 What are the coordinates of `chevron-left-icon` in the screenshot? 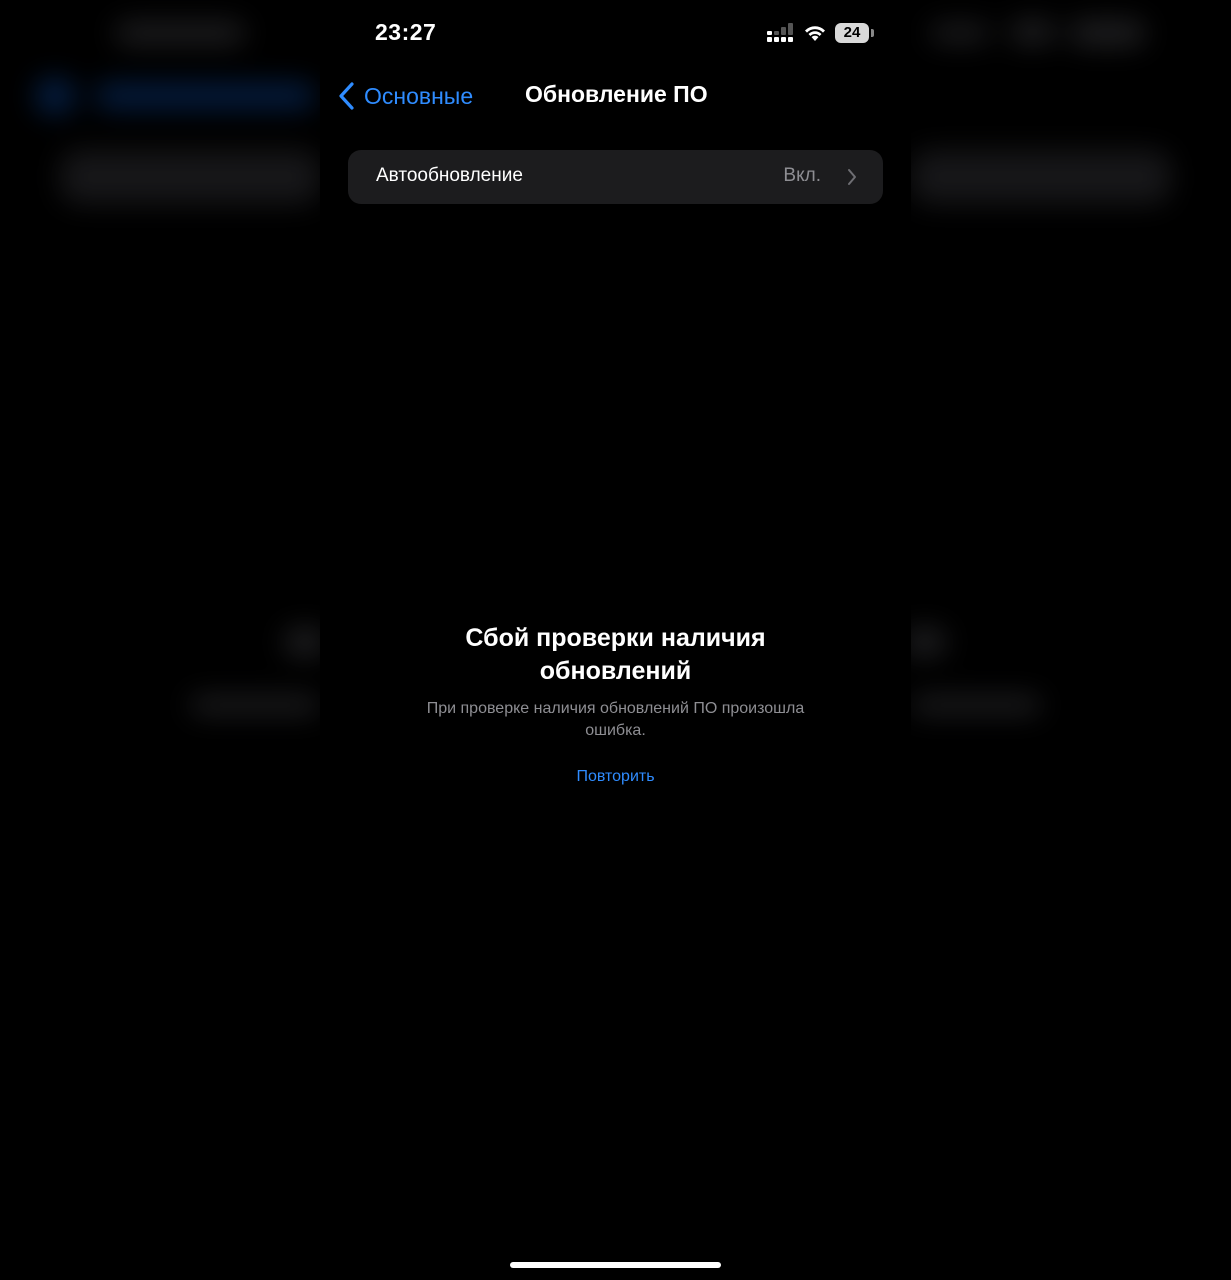 It's located at (346, 96).